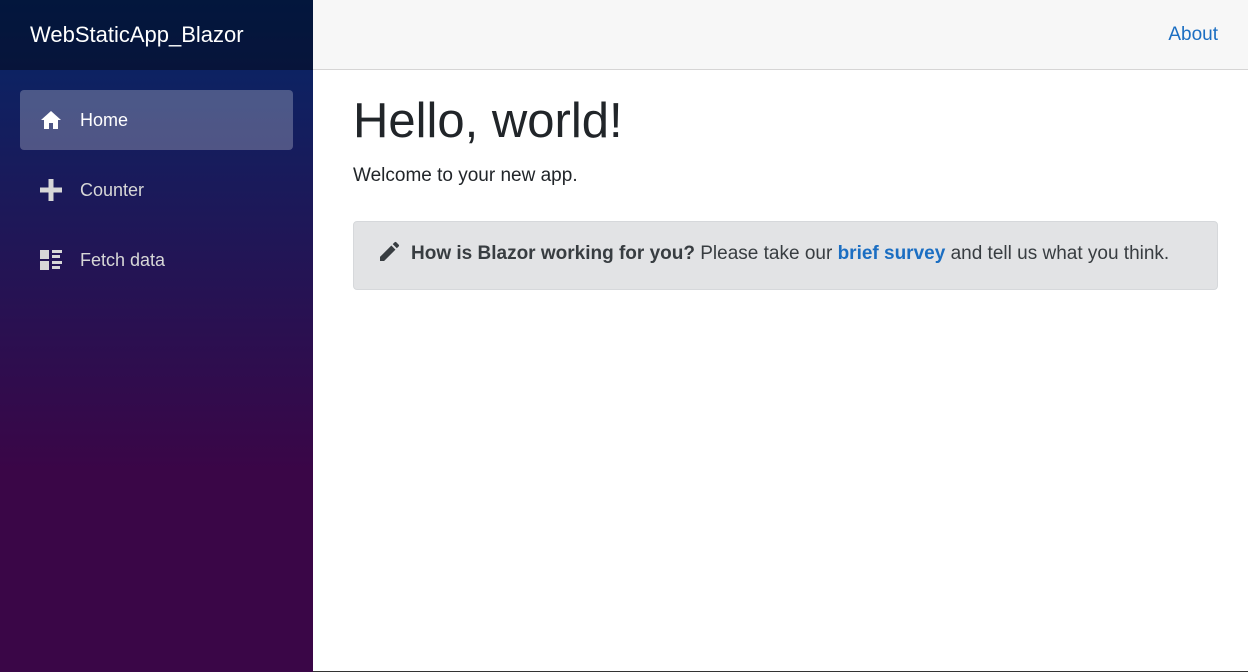 The image size is (1248, 672). Describe the element at coordinates (104, 119) in the screenshot. I see `sidebar-item-label: Home` at that location.